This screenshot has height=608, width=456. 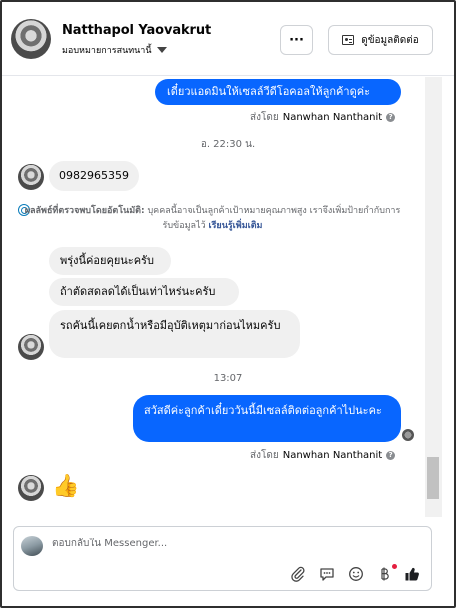 I want to click on contact-avatar, so click(x=31, y=39).